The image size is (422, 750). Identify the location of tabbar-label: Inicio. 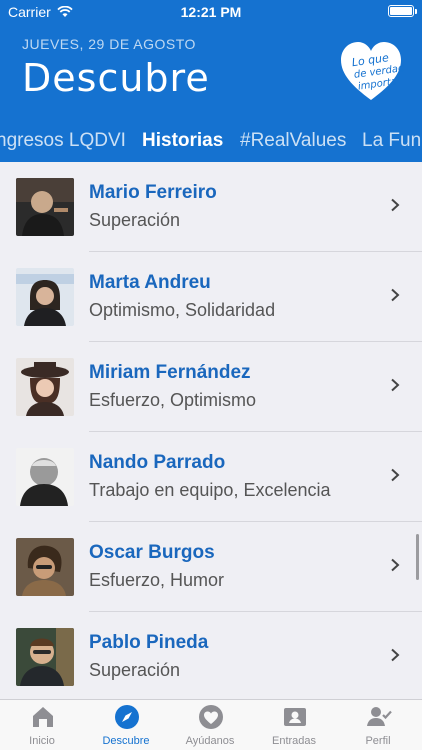
(42, 741).